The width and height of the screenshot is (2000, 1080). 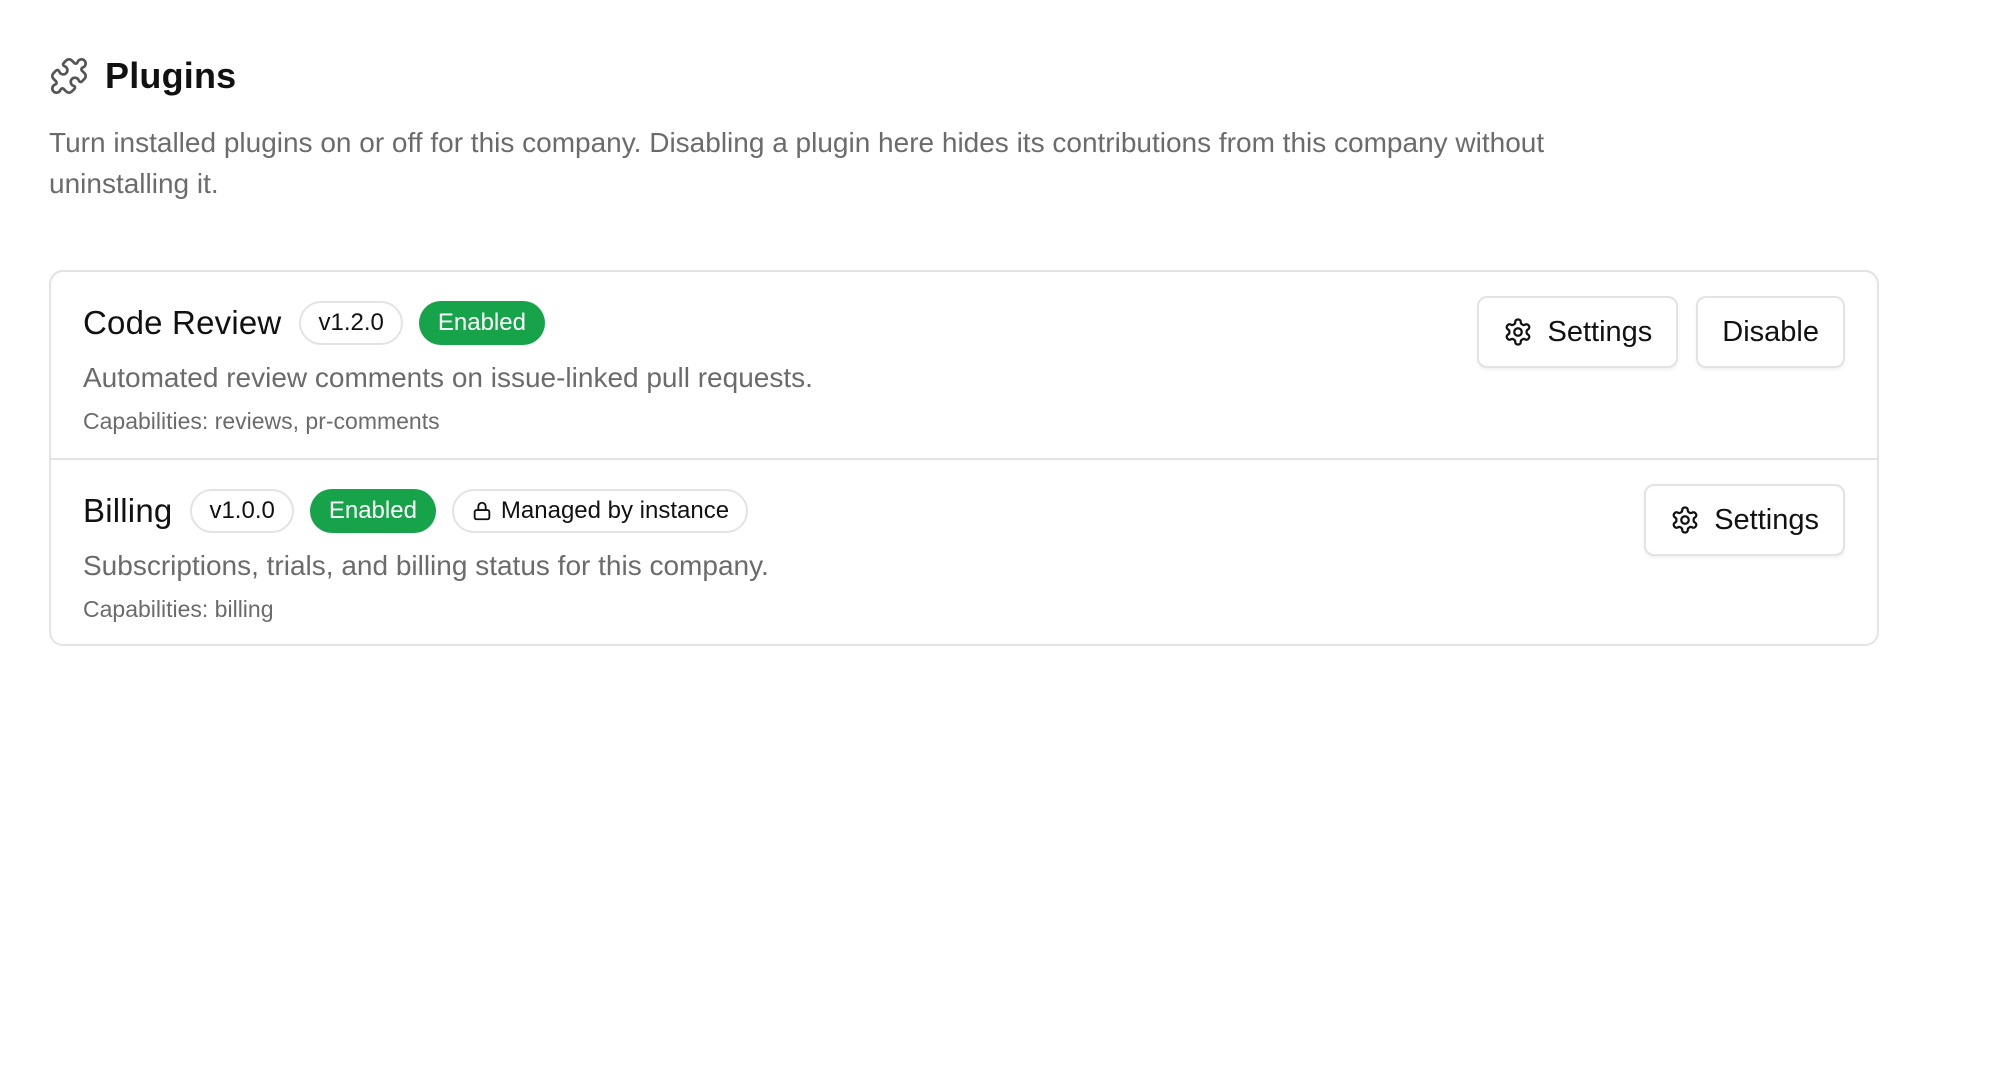 I want to click on plugin-name: Code Review, so click(x=182, y=322).